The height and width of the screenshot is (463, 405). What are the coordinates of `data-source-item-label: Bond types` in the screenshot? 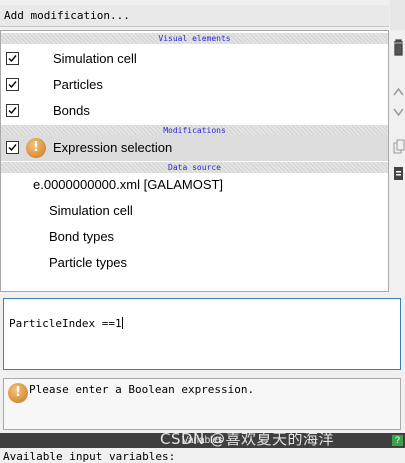 It's located at (82, 236).